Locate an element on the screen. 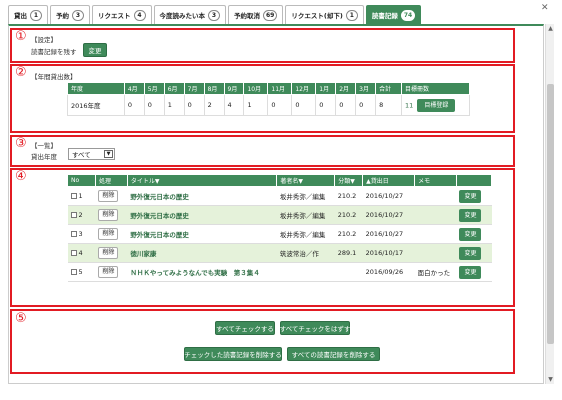 This screenshot has height=400, width=562. scroll-down-icon: ▼ is located at coordinates (550, 379).